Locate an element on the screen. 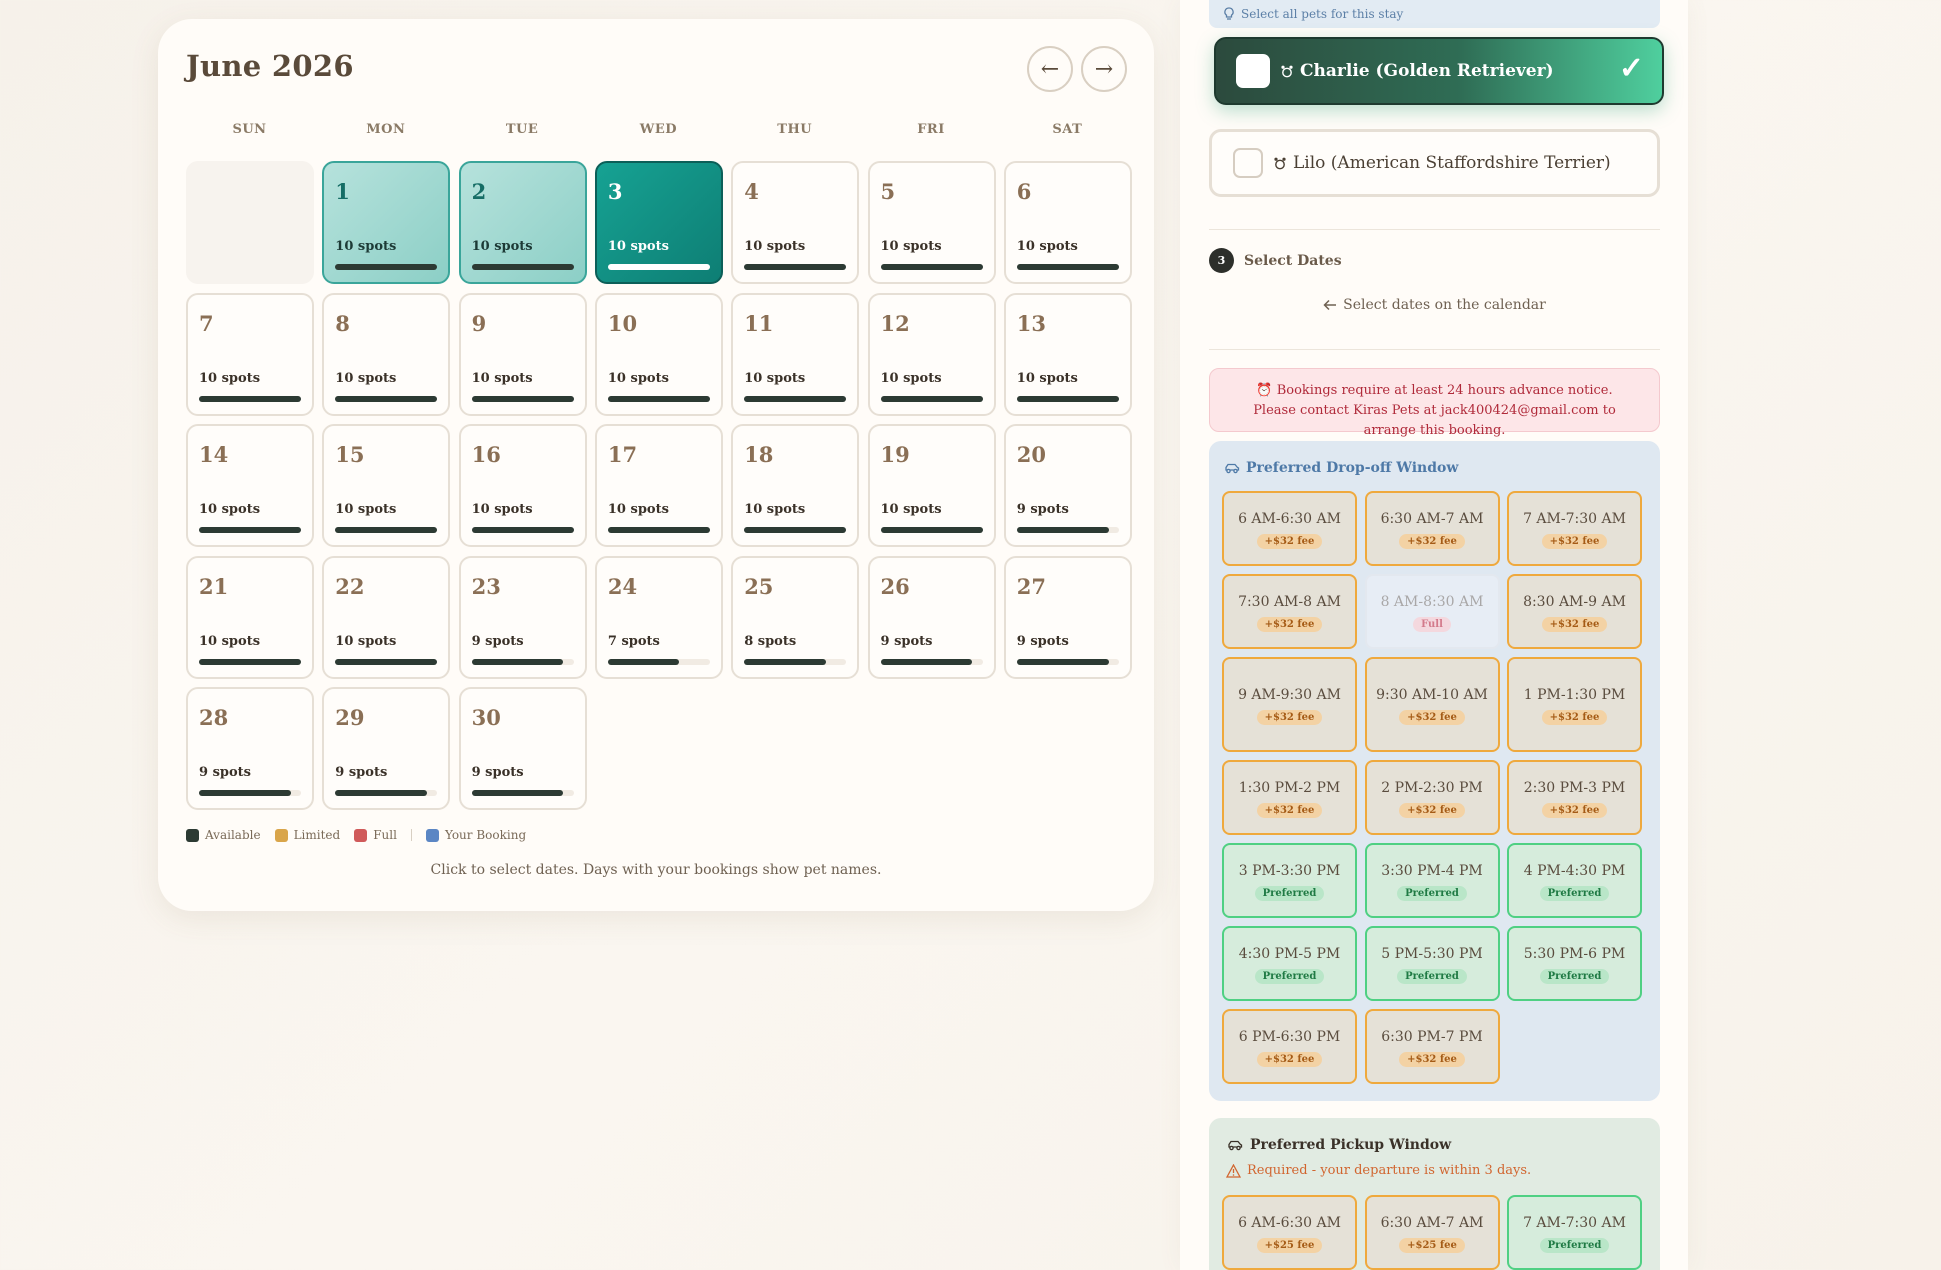 This screenshot has width=1941, height=1270. calendar-day-25: 25 8 spots is located at coordinates (795, 617).